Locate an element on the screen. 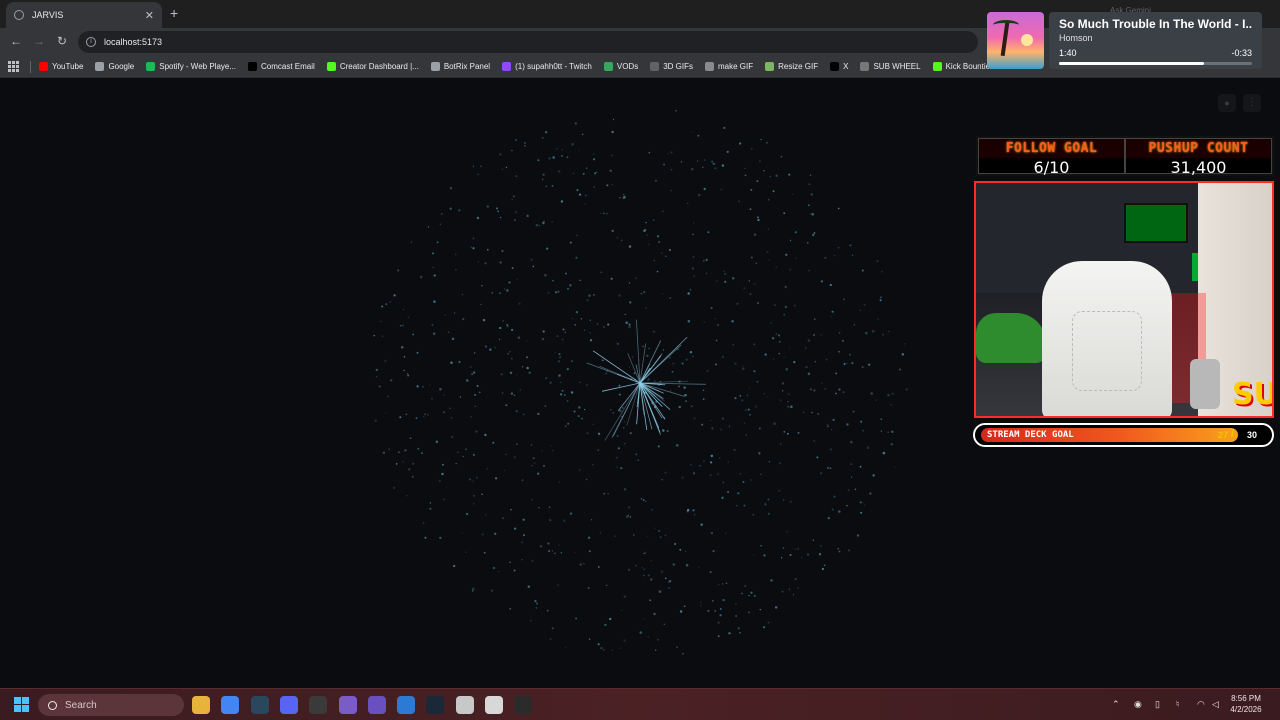 This screenshot has width=1280, height=720. bookmark-item: Google is located at coordinates (114, 66).